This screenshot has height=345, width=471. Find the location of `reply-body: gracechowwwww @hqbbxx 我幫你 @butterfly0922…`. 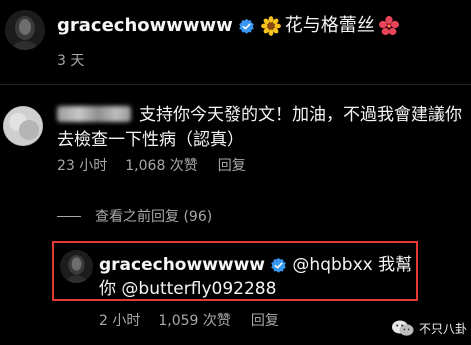

reply-body: gracechowwwww @hqbbxx 我幫你 @butterfly0922… is located at coordinates (258, 277).